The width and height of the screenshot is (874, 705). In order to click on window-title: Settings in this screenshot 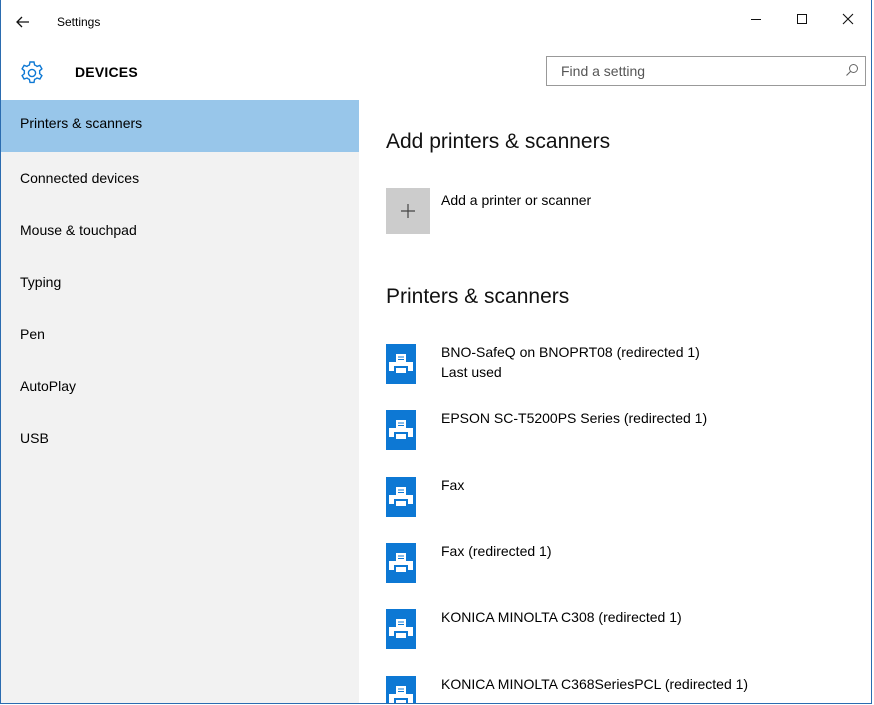, I will do `click(79, 22)`.